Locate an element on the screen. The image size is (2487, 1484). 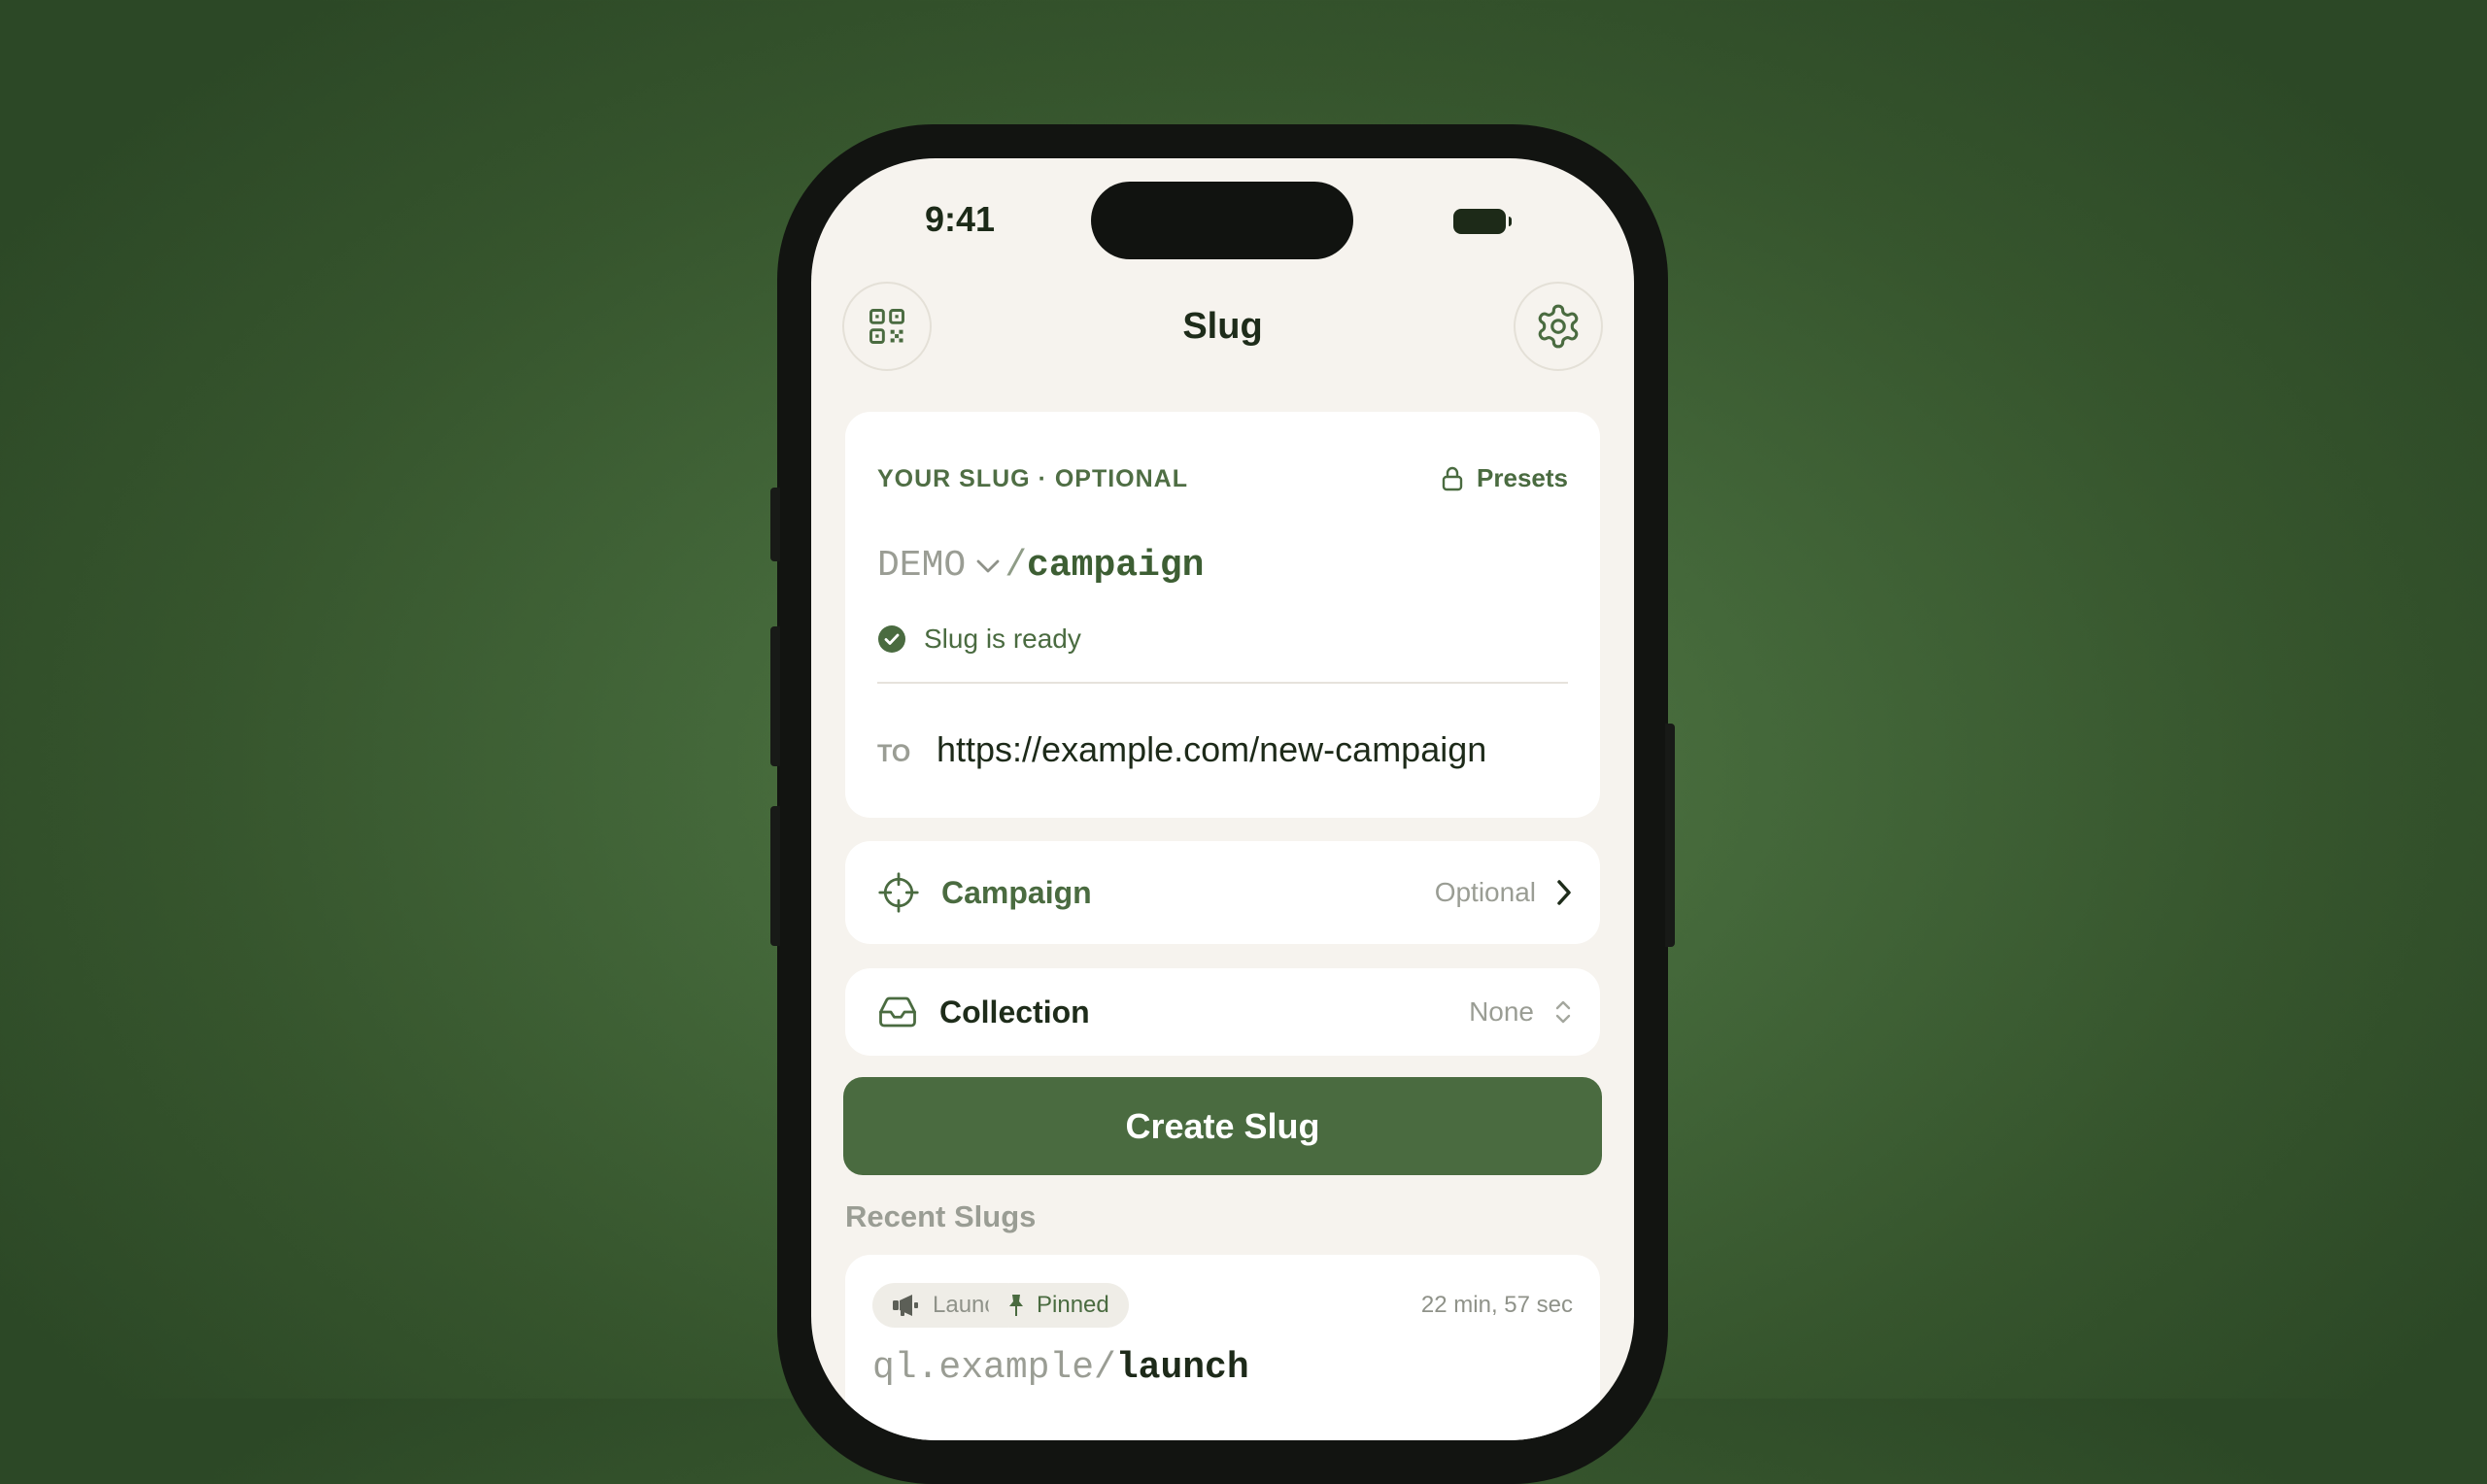
pin-icon is located at coordinates (1016, 1305).